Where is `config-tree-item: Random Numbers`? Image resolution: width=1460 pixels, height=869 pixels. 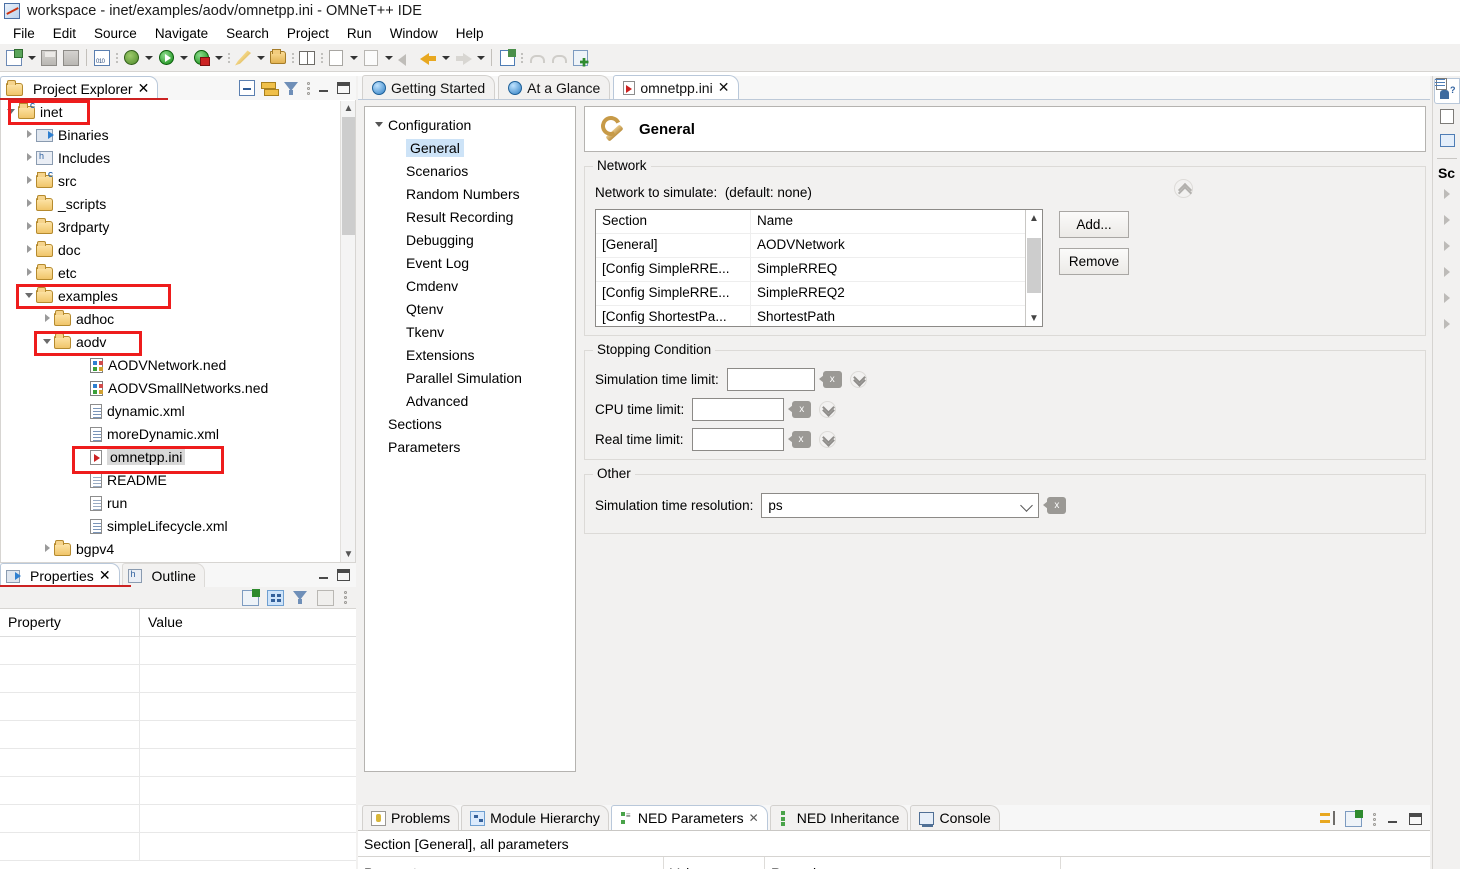 config-tree-item: Random Numbers is located at coordinates (470, 193).